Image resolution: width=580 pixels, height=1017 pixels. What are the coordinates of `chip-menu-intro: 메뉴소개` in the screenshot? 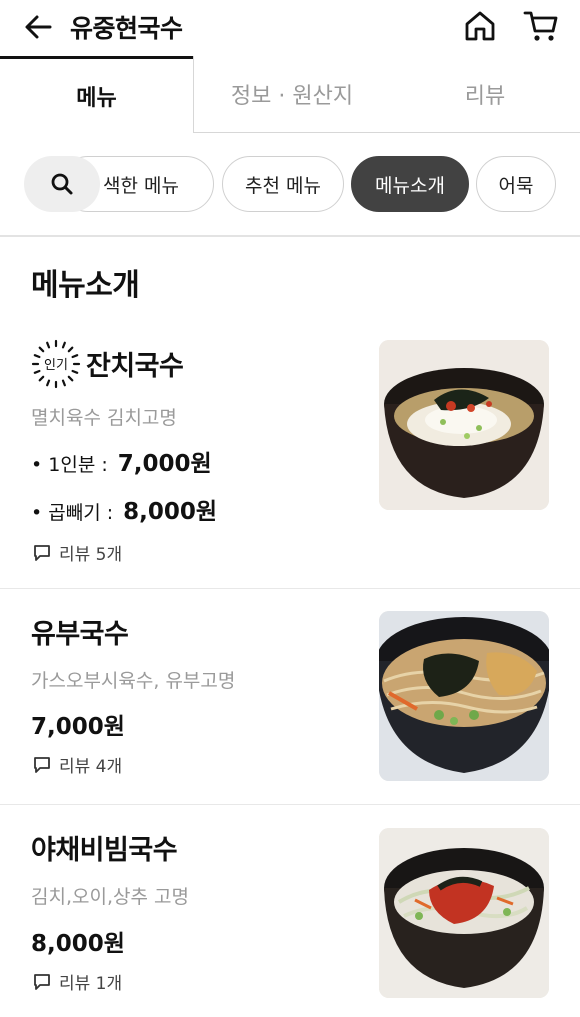 It's located at (410, 184).